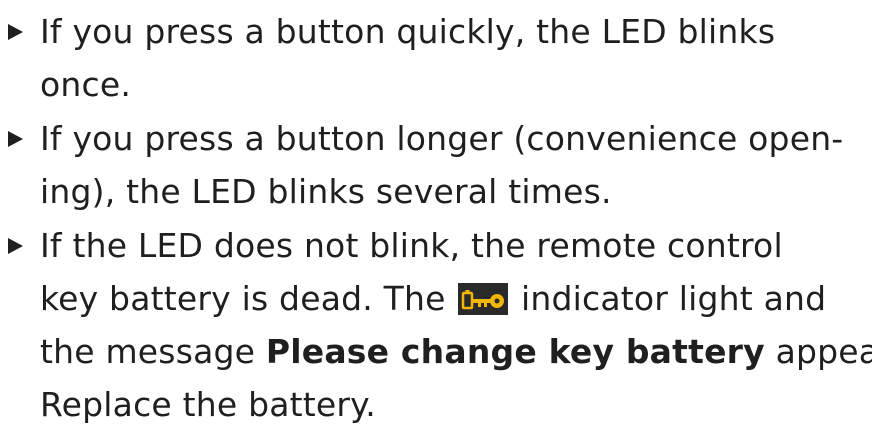  Describe the element at coordinates (86, 84) in the screenshot. I see `text-line: once.` at that location.